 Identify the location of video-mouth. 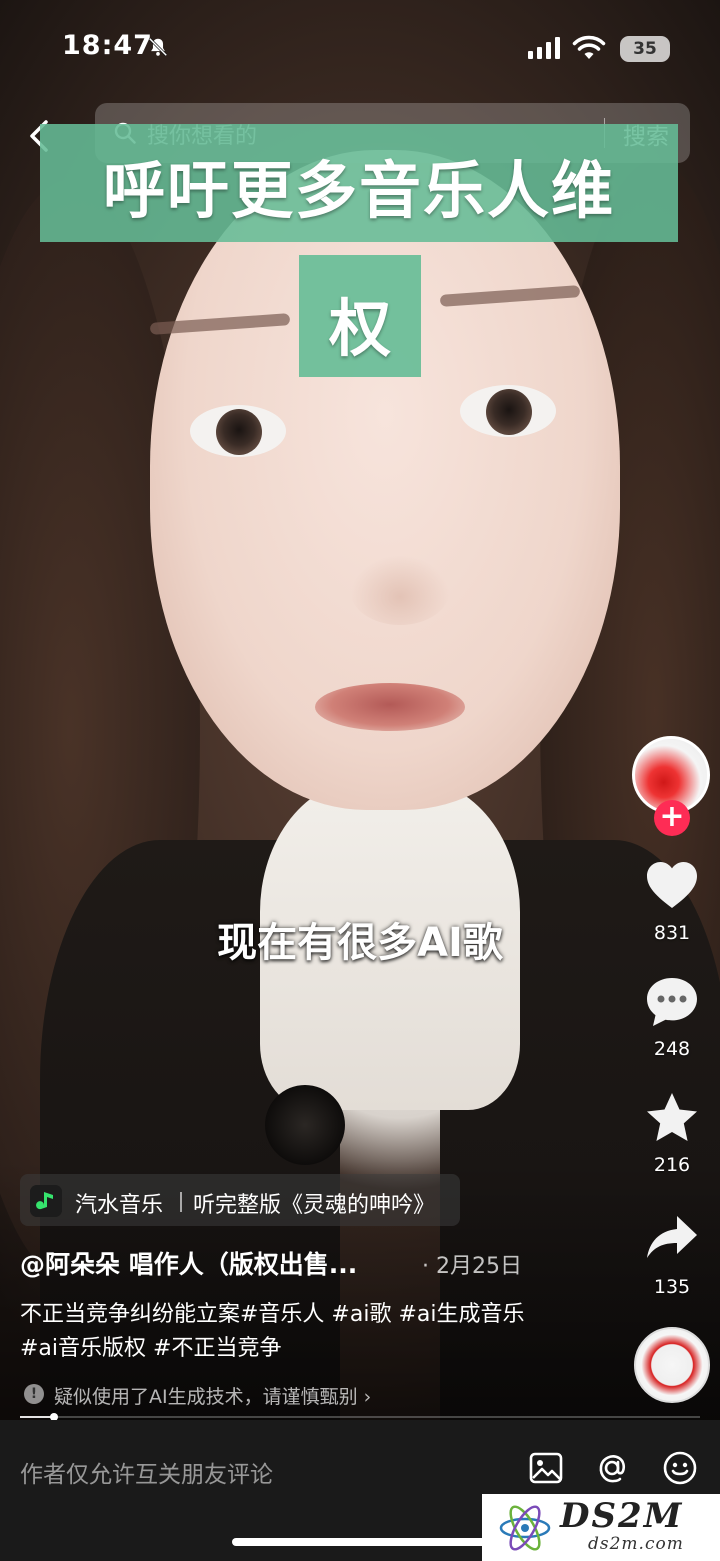
(390, 707).